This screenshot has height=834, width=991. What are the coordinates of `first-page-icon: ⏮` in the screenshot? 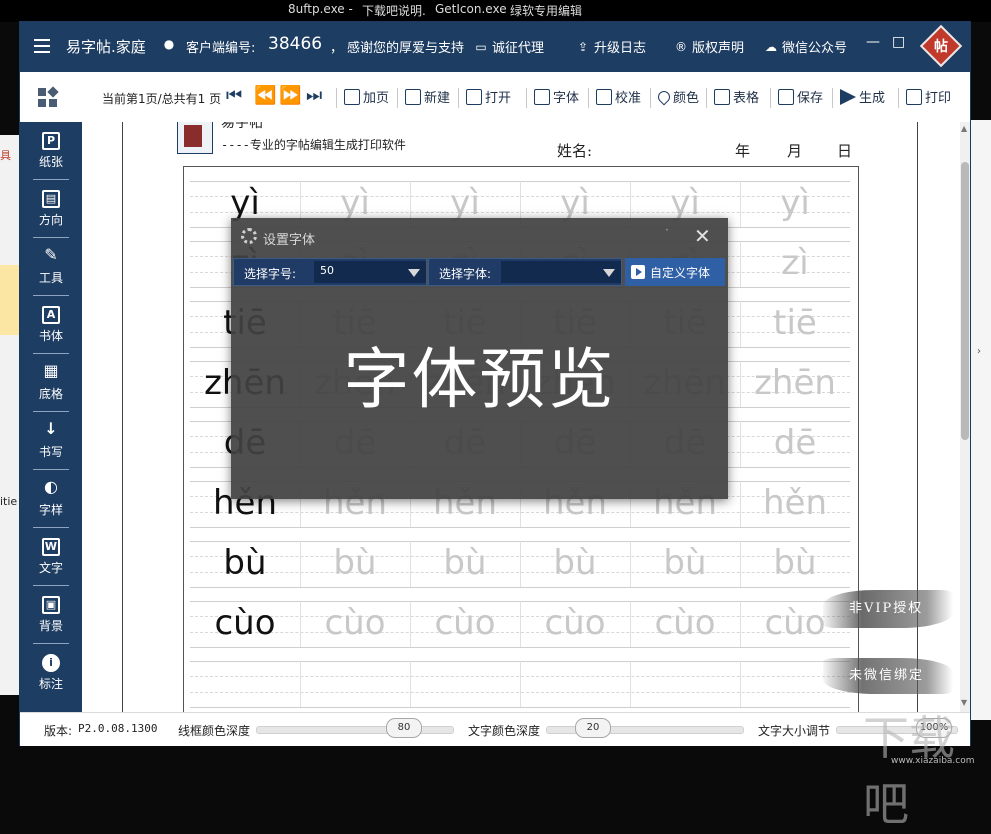 It's located at (234, 95).